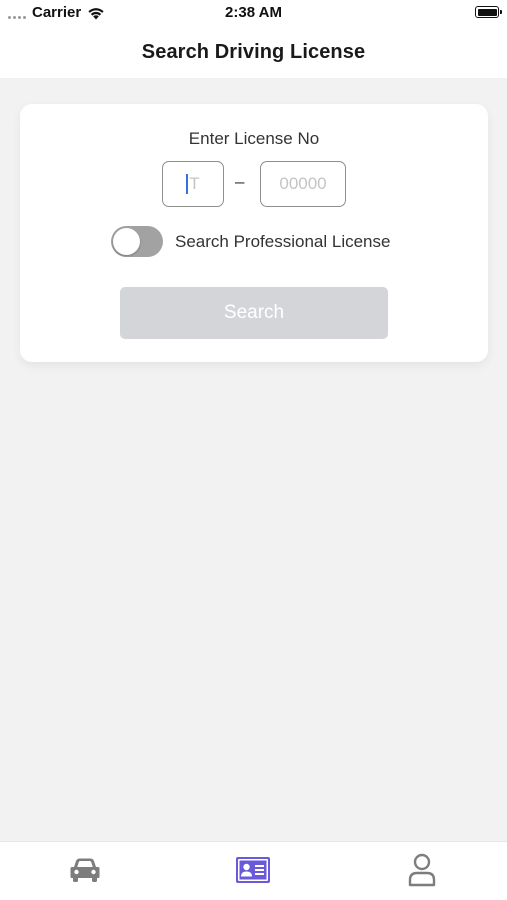 This screenshot has height=900, width=507. Describe the element at coordinates (254, 138) in the screenshot. I see `license-number-label: Enter License No` at that location.